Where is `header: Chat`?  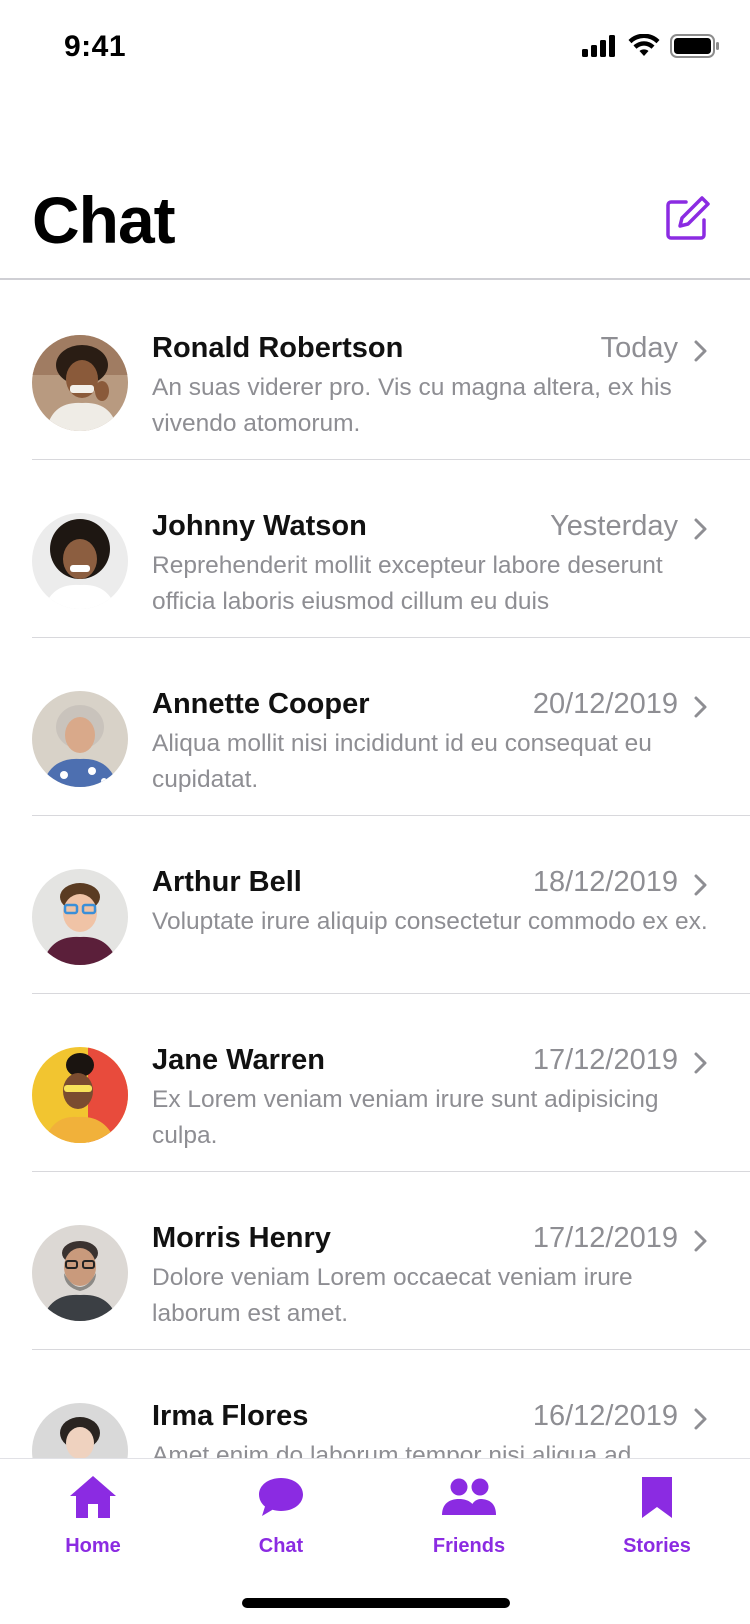
header: Chat is located at coordinates (375, 220).